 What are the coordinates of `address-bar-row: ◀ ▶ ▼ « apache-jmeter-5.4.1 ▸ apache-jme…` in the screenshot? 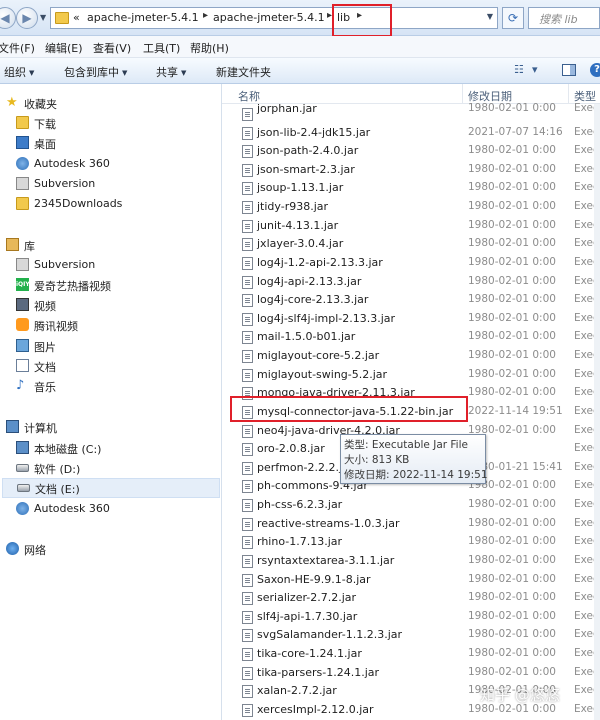 It's located at (300, 18).